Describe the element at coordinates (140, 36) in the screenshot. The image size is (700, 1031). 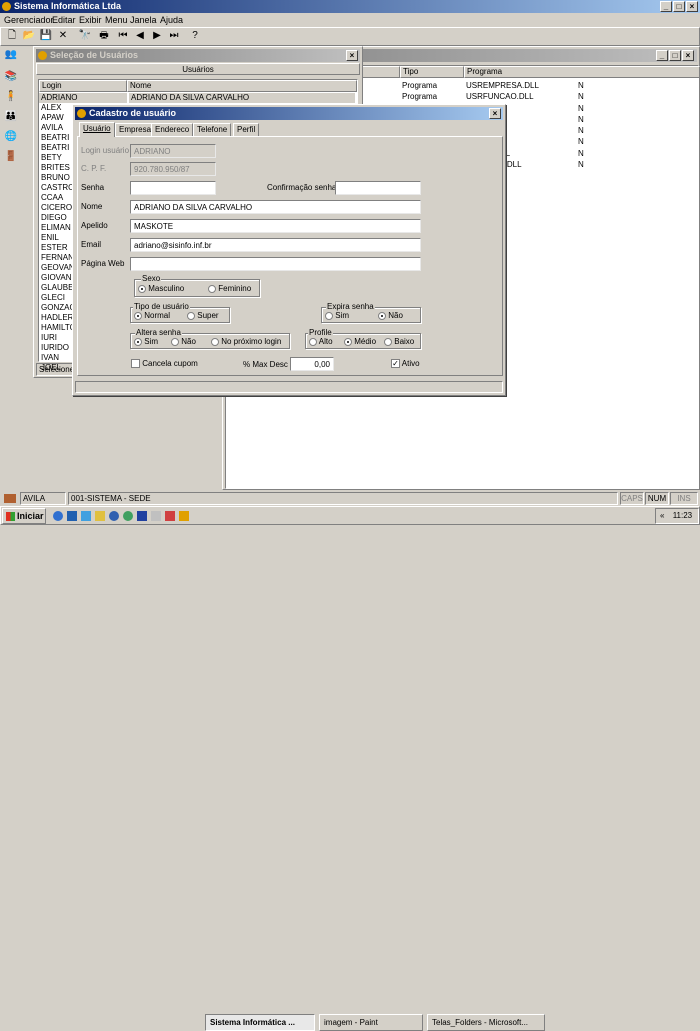
I see `previous-record-icon: ◀` at that location.